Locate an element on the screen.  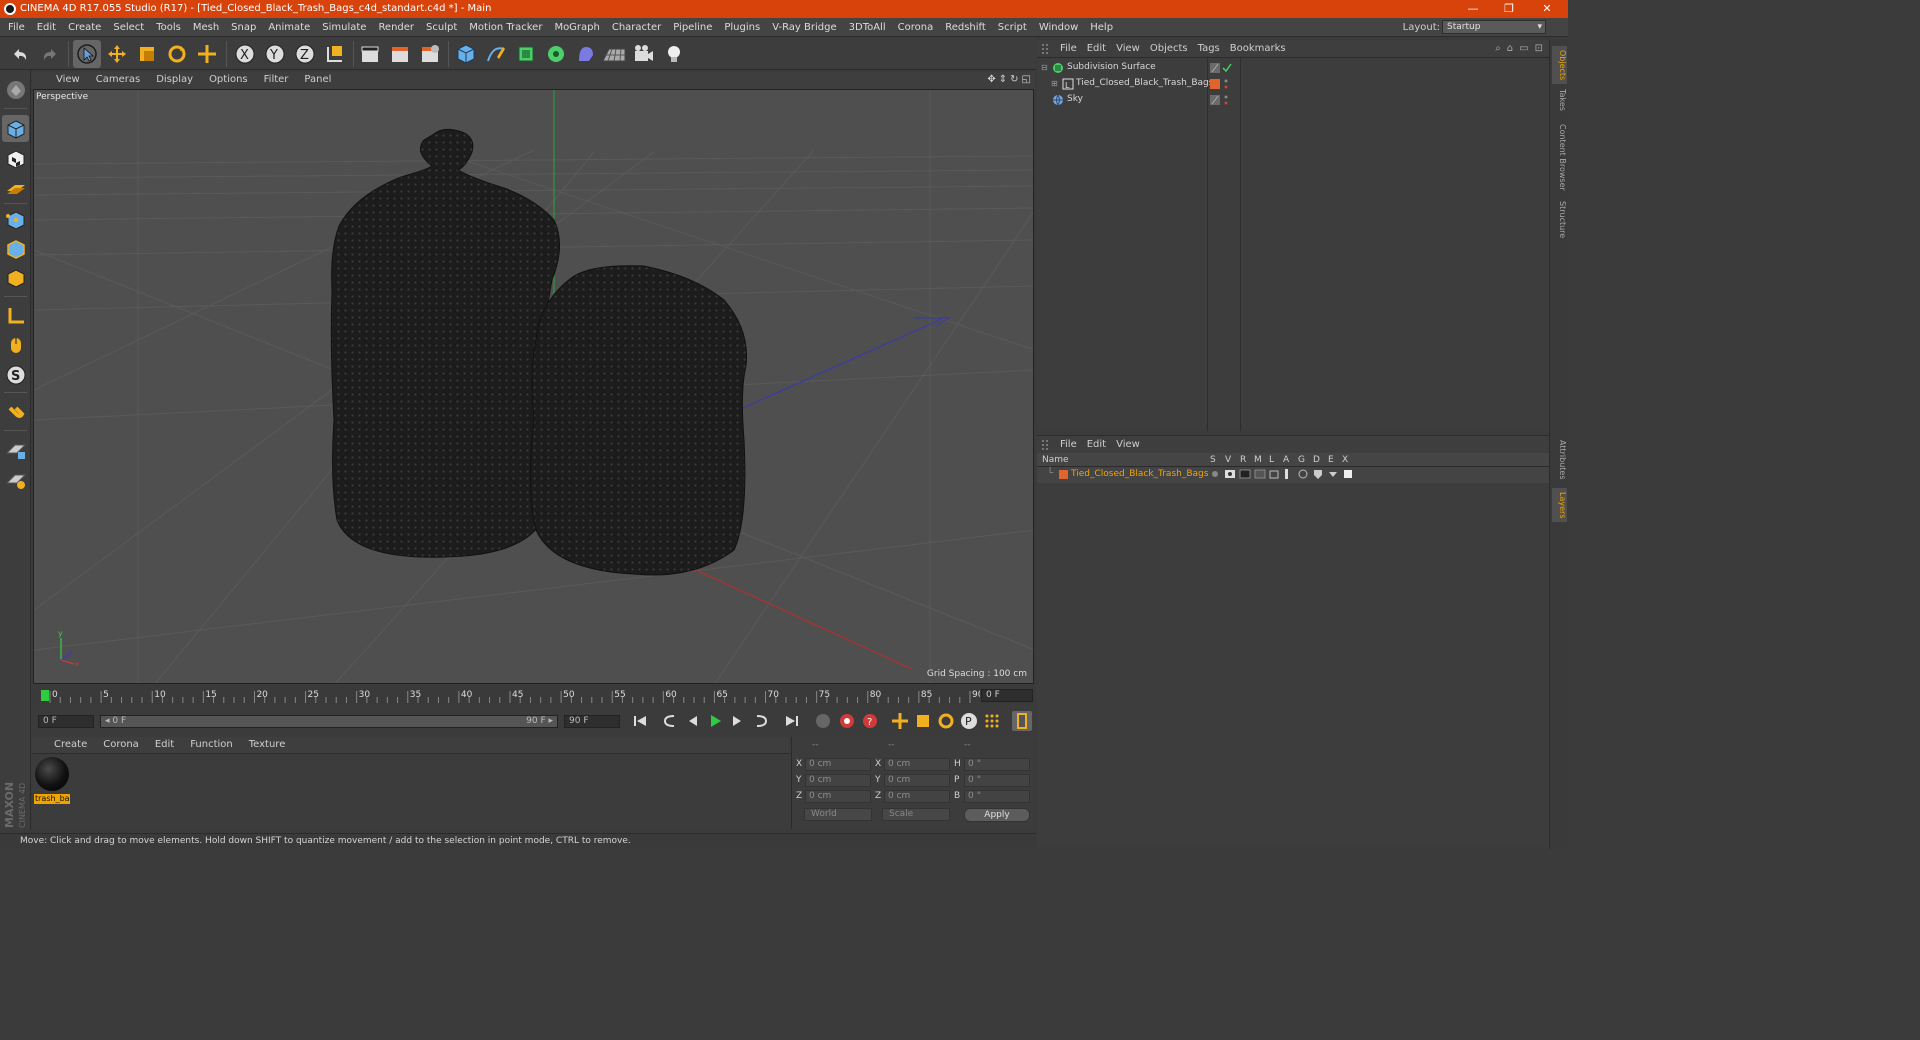
menu-snap: Snap is located at coordinates (243, 27).